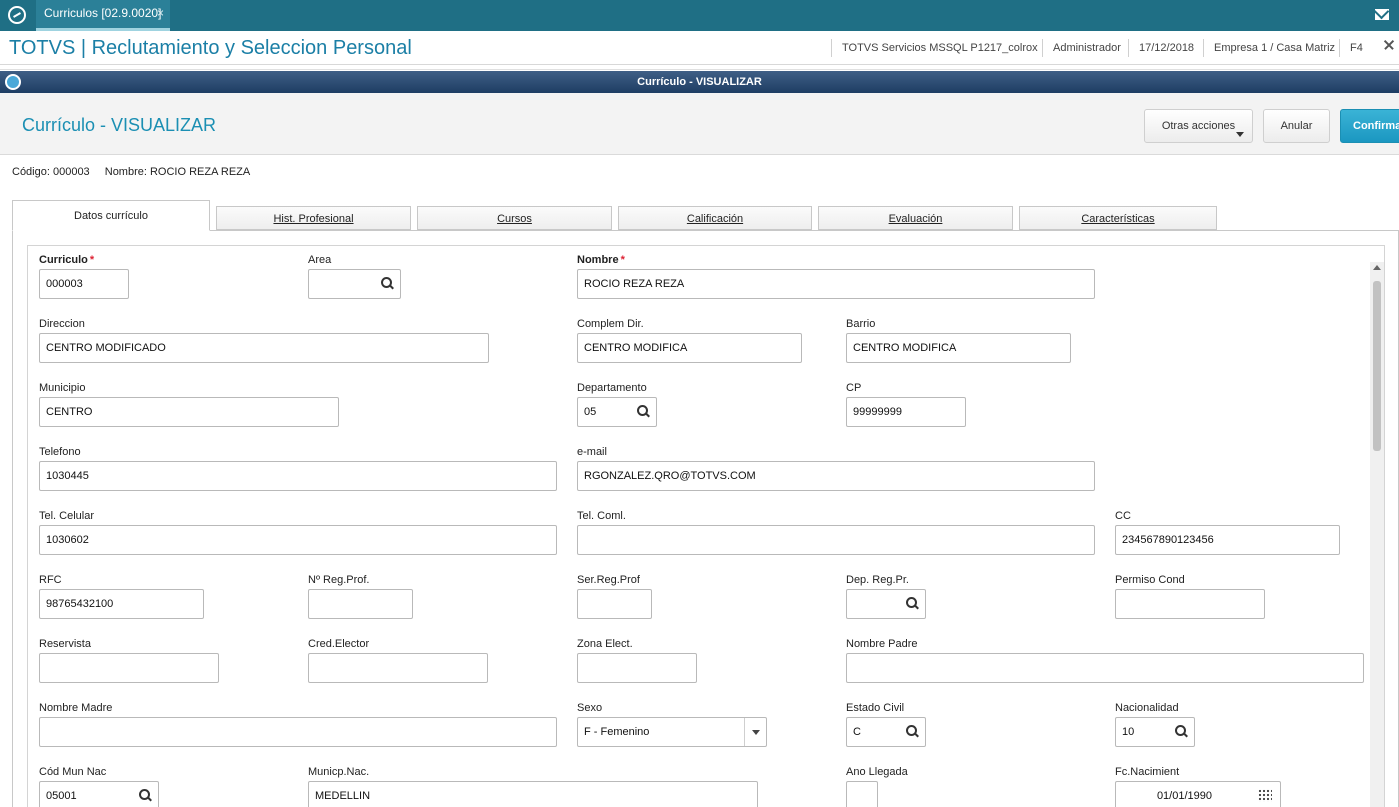 This screenshot has height=807, width=1399. What do you see at coordinates (906, 412) in the screenshot?
I see `cp-input: 99999999` at bounding box center [906, 412].